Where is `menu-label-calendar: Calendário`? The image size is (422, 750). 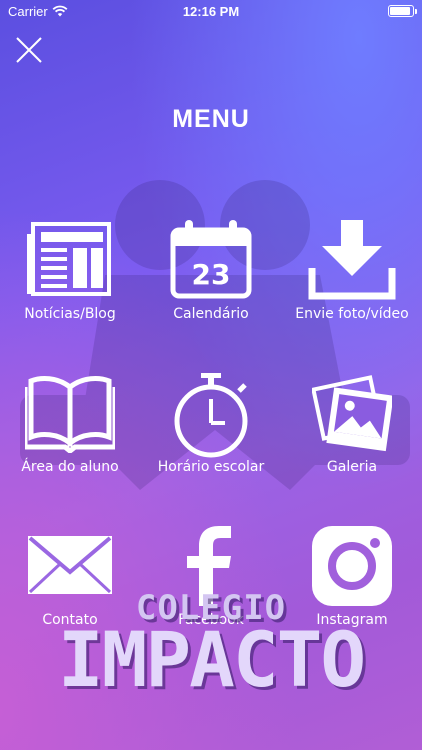
menu-label-calendar: Calendário is located at coordinates (211, 314).